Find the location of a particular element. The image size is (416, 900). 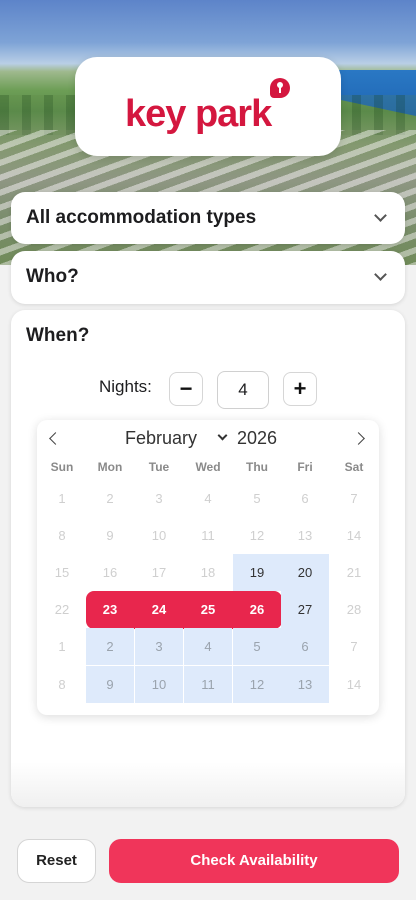

weekday-header: Thu is located at coordinates (257, 467).